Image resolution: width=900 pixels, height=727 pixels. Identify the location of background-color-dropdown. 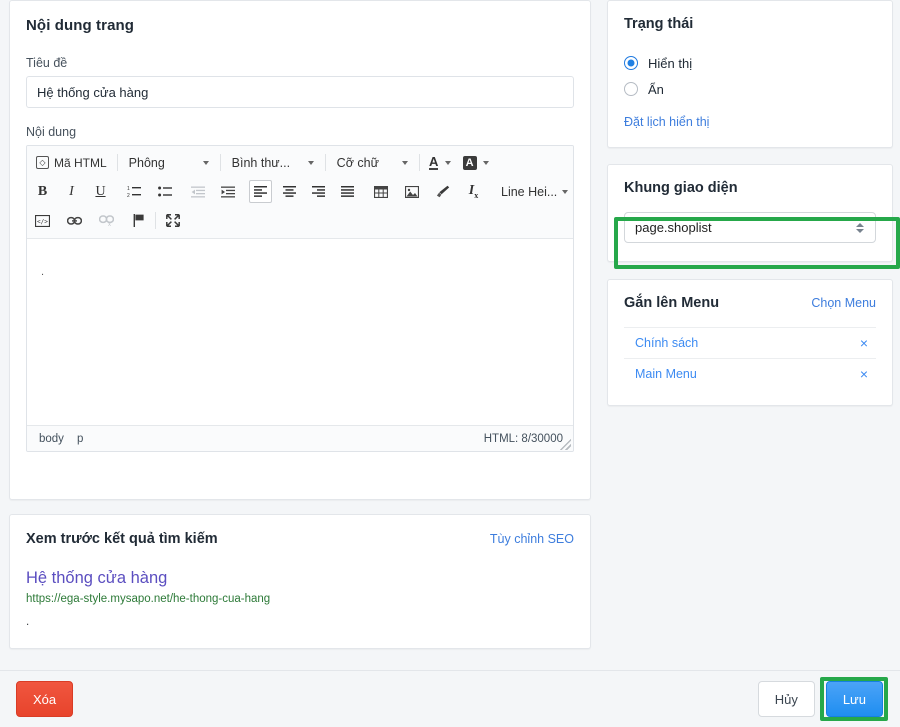
(486, 162).